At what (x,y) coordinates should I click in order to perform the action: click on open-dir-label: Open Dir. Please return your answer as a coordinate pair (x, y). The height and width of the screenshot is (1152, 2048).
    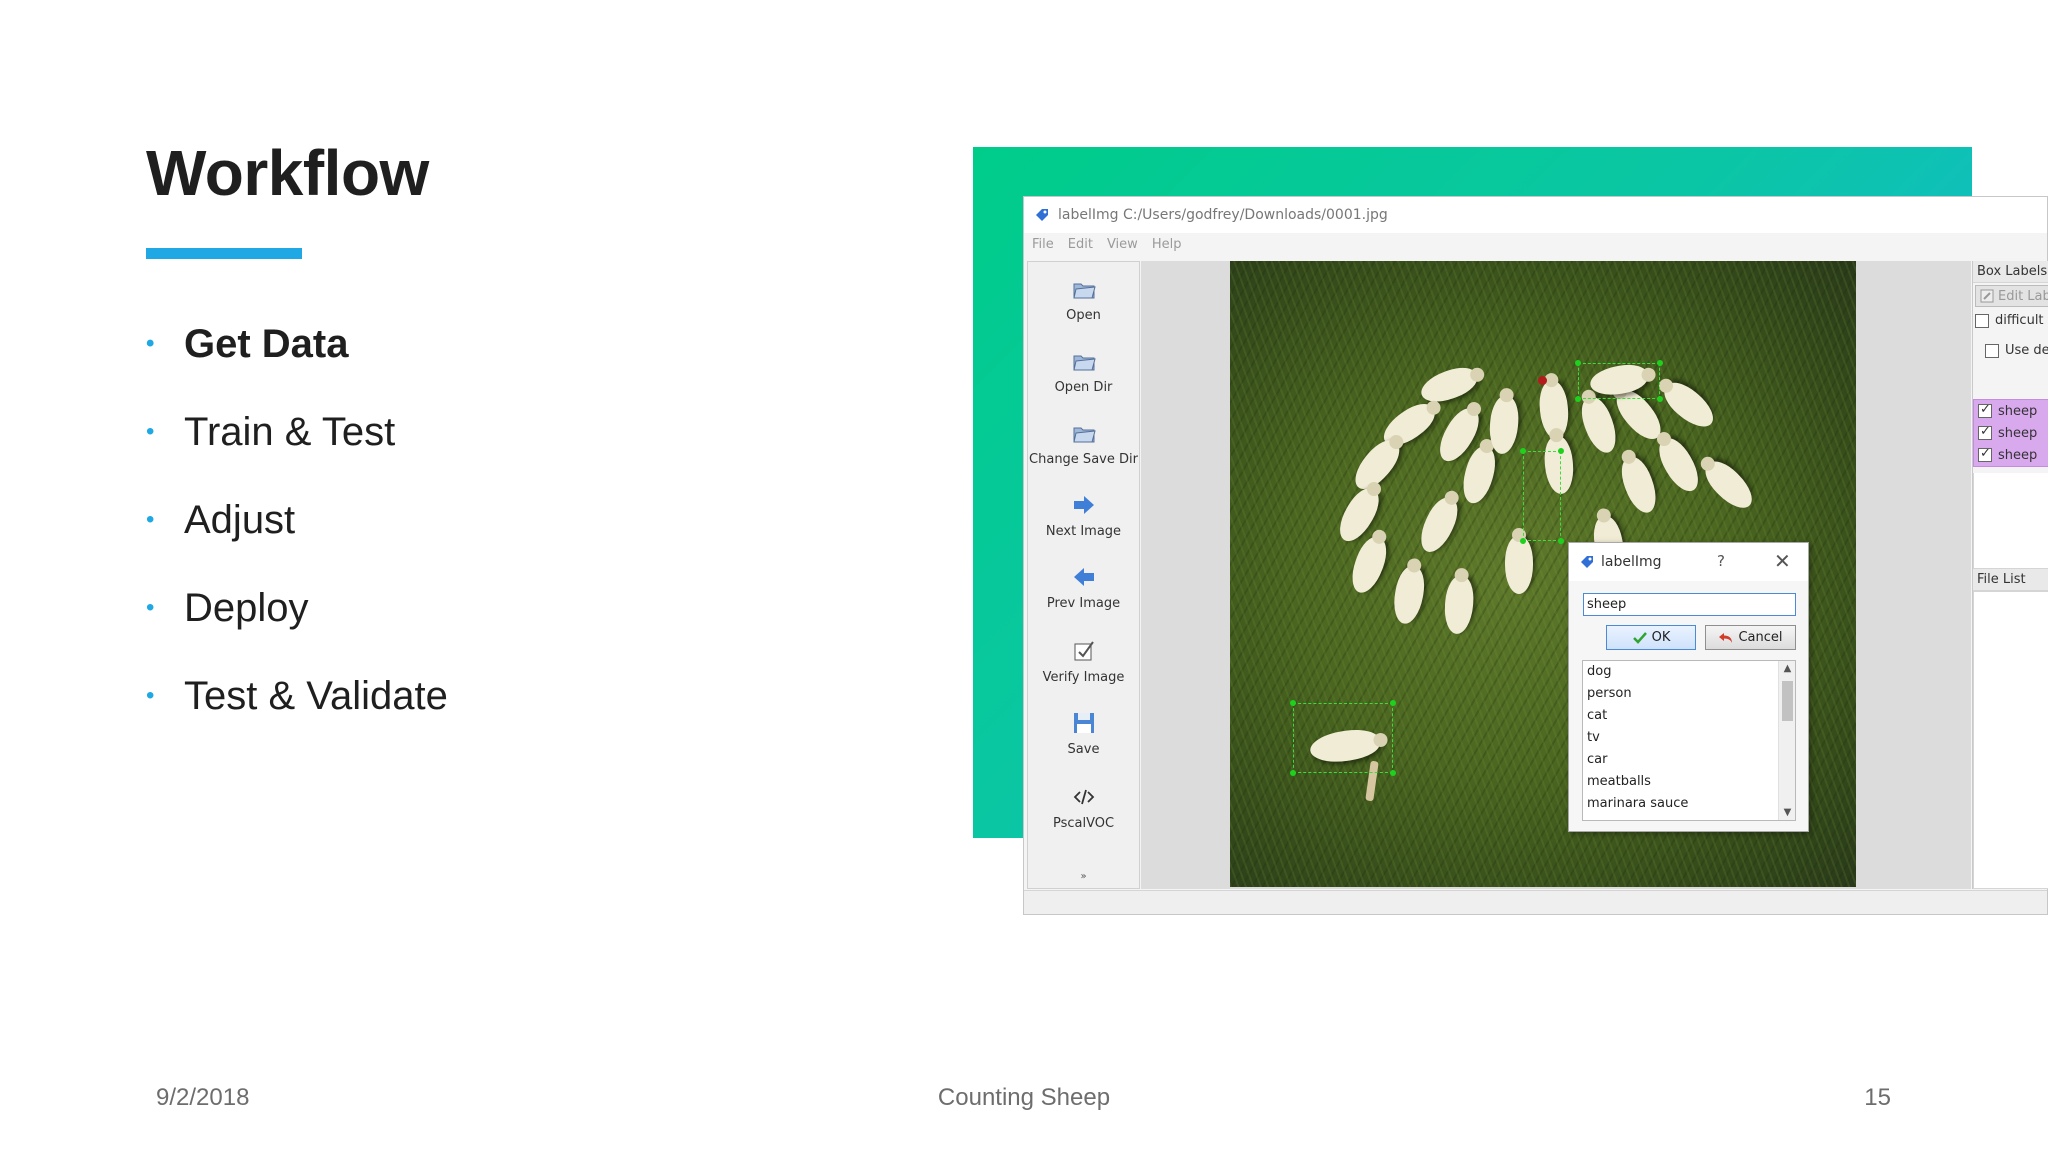
    Looking at the image, I should click on (1083, 387).